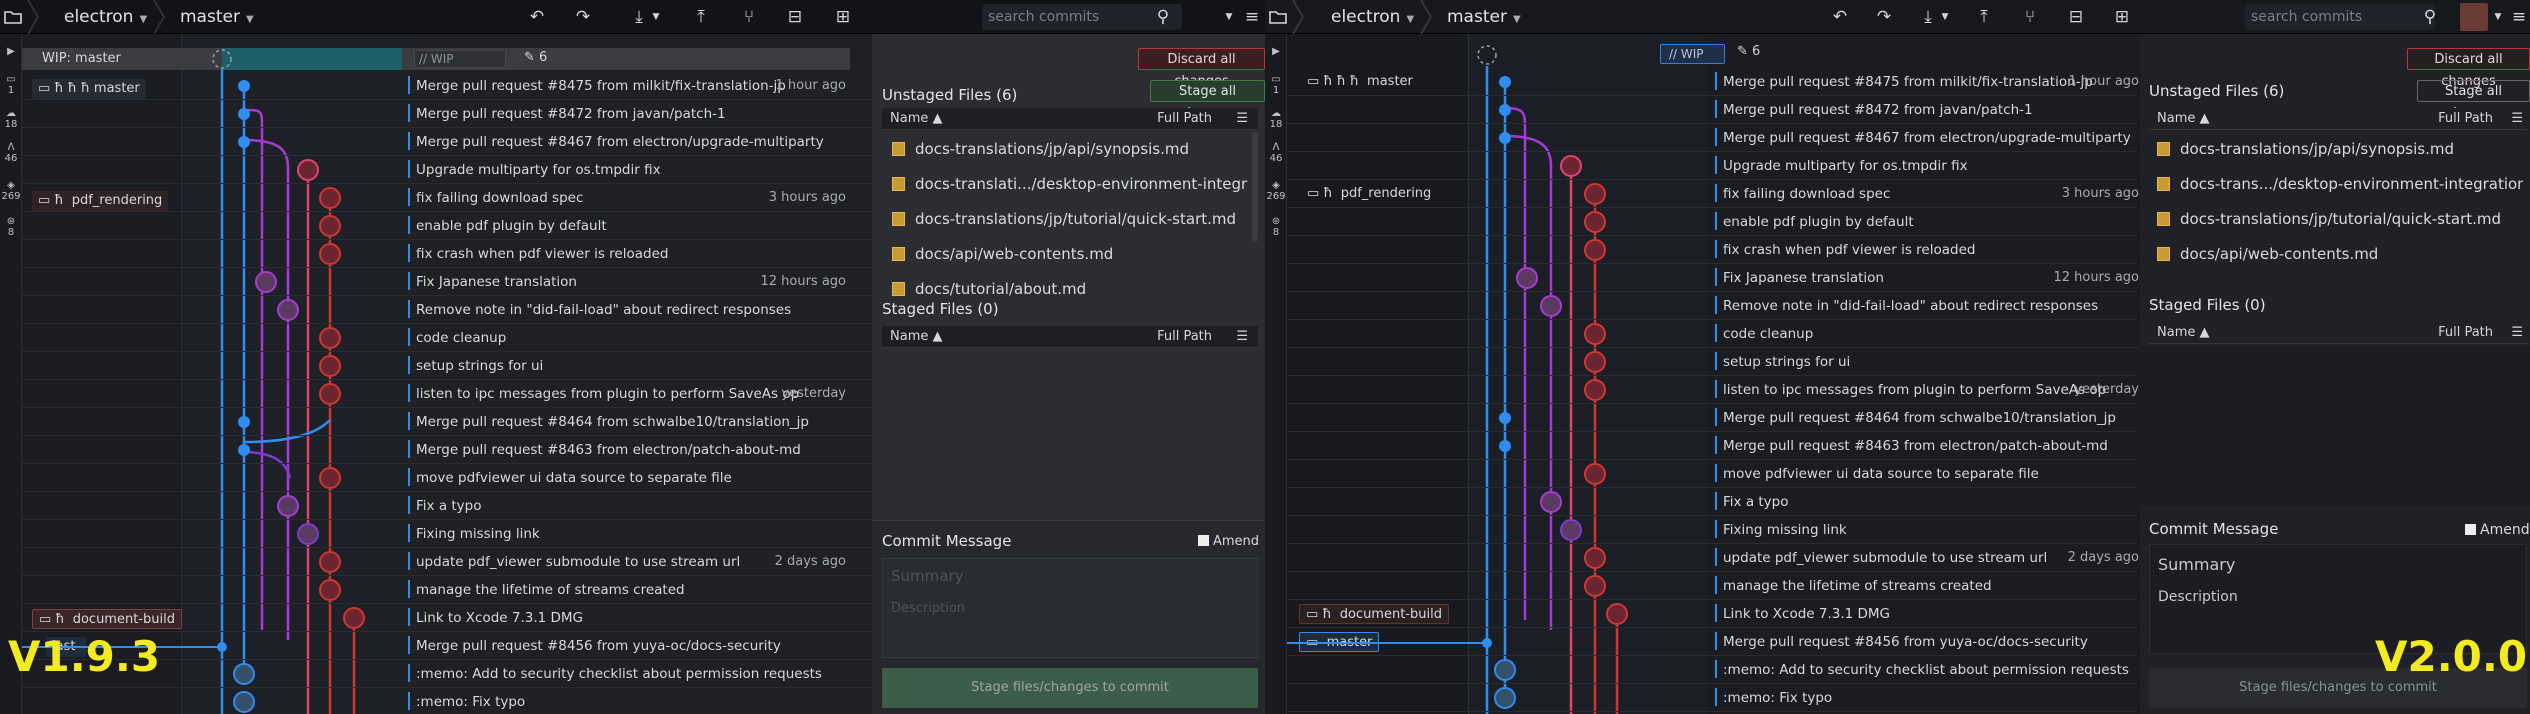  Describe the element at coordinates (1712, 711) in the screenshot. I see `row-divider` at that location.